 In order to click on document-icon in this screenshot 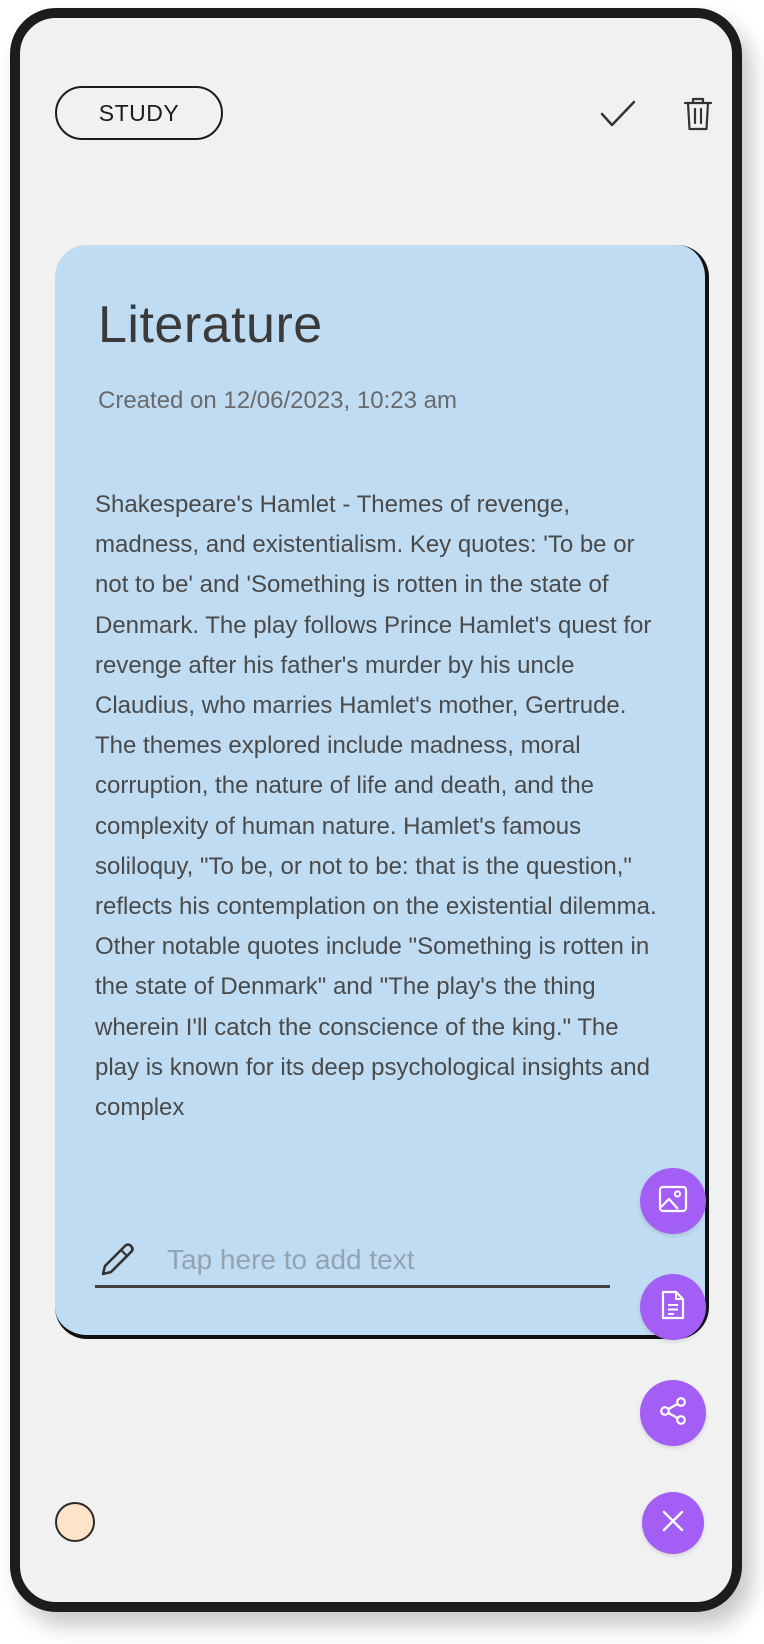, I will do `click(673, 1307)`.